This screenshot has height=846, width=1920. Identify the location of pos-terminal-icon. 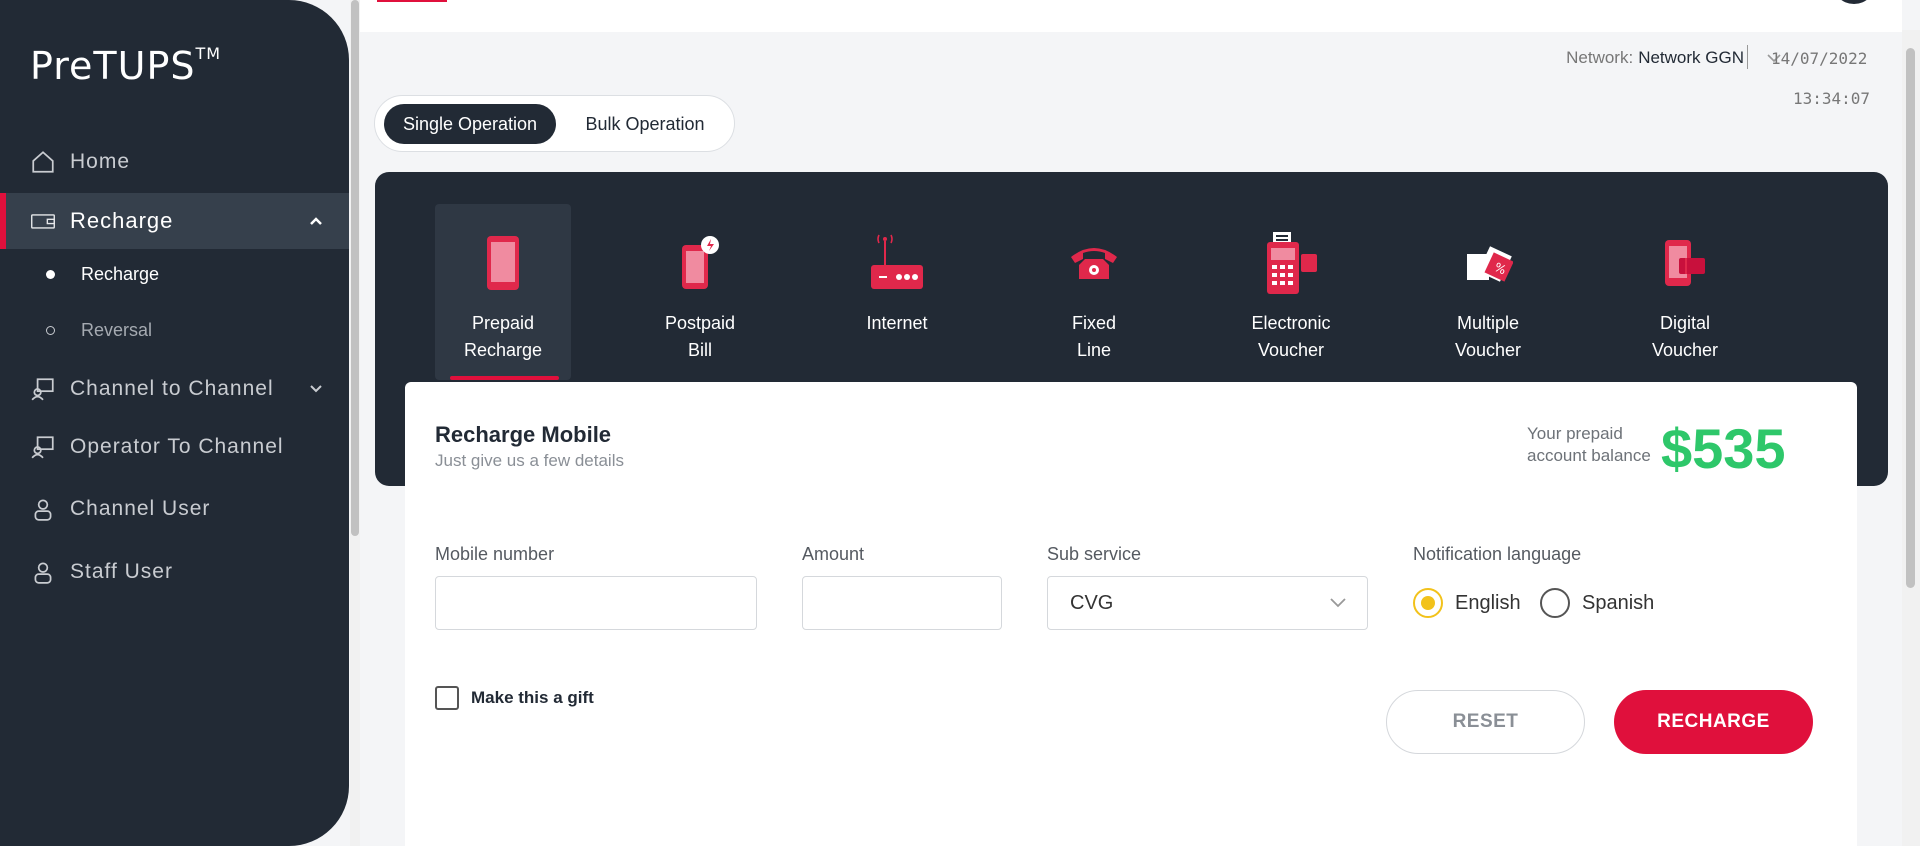
(1291, 263).